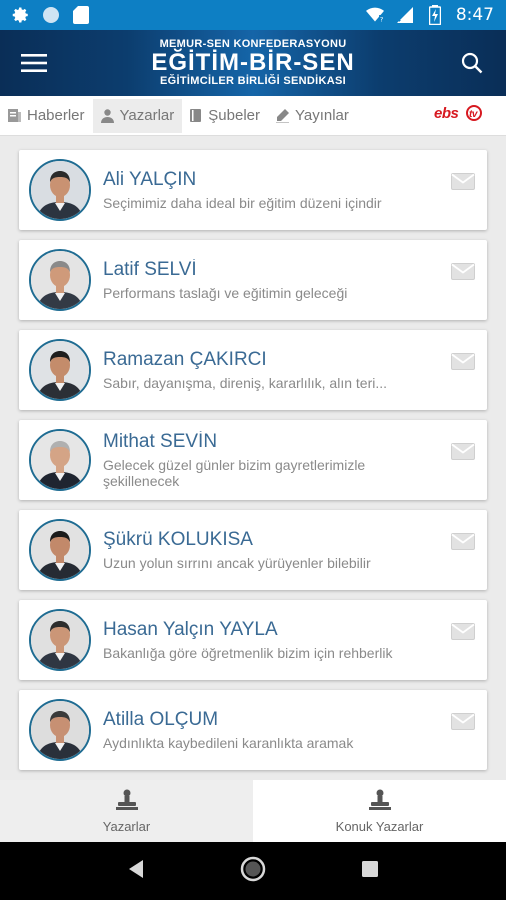 The image size is (506, 900). I want to click on tab-haberler: Haberler, so click(46, 116).